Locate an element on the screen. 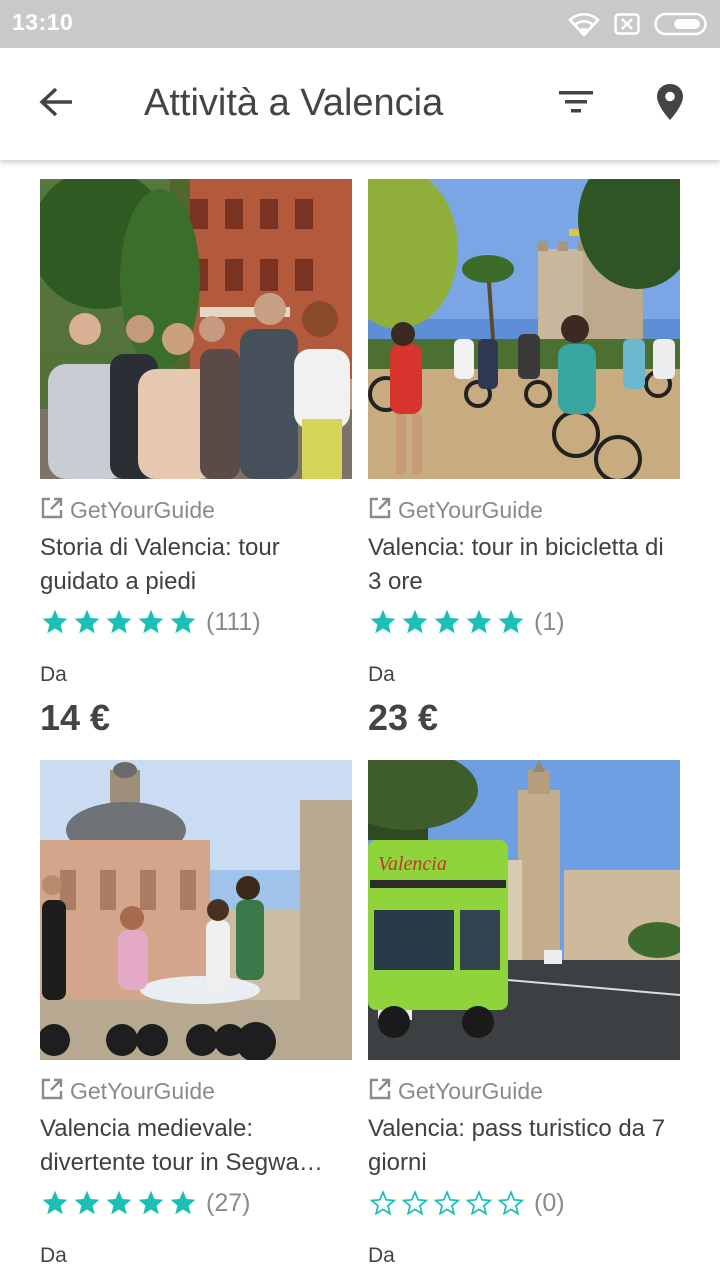 The image size is (720, 1280). rating-row: (111) is located at coordinates (196, 622).